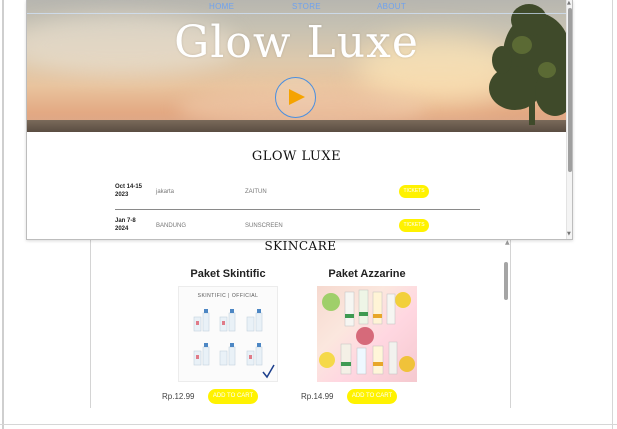 The image size is (617, 429). I want to click on scroll-up-icon: ▲, so click(569, 3).